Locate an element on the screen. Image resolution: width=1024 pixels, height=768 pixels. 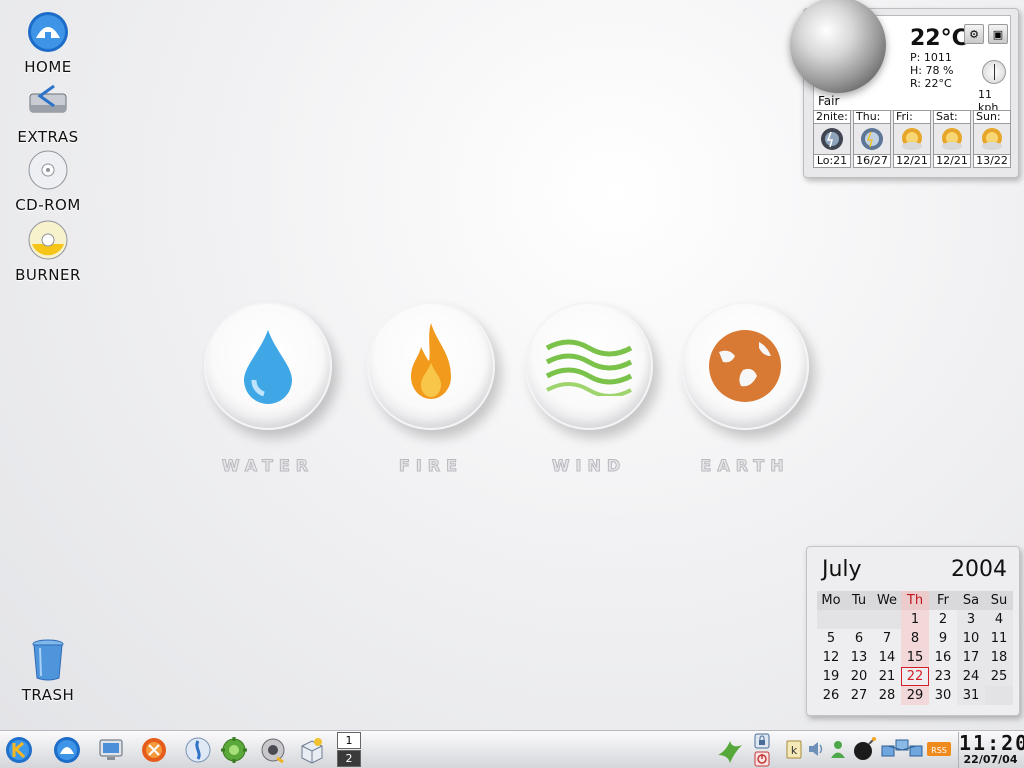
bird-icon is located at coordinates (730, 750).